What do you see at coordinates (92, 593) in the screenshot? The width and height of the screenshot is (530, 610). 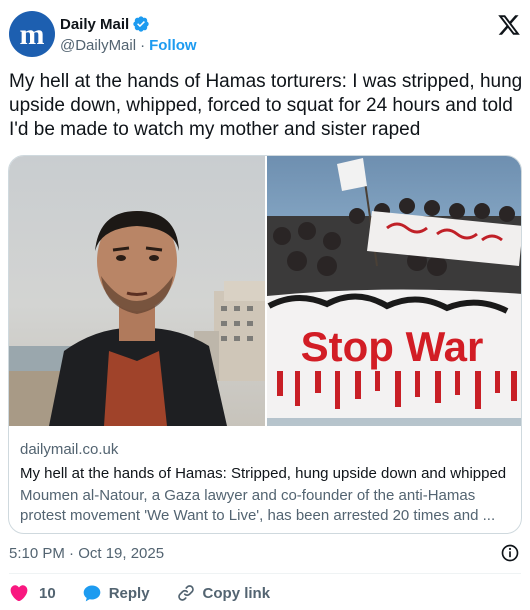 I see `reply-bubble-icon` at bounding box center [92, 593].